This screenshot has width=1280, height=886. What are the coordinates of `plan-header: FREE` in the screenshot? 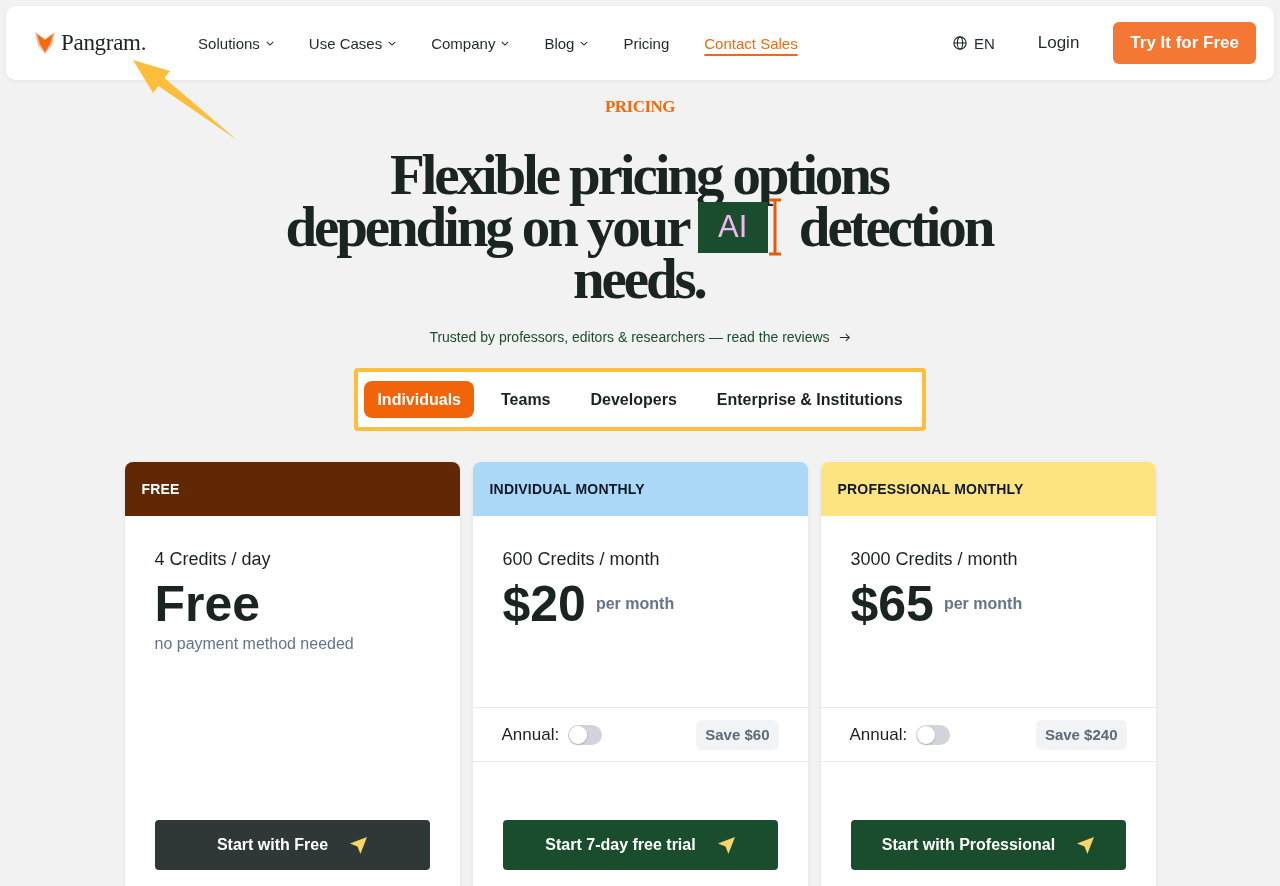 It's located at (292, 489).